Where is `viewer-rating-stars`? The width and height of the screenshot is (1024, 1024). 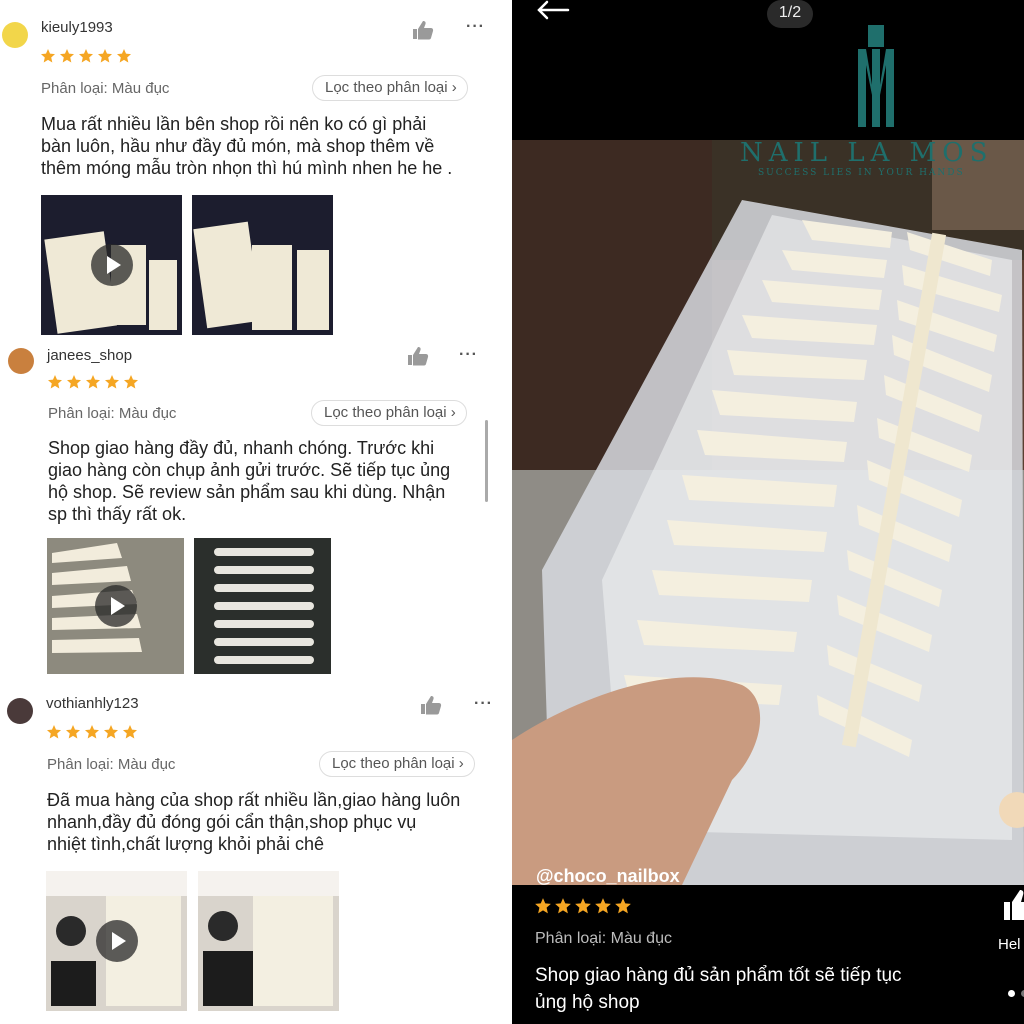
viewer-rating-stars is located at coordinates (583, 906).